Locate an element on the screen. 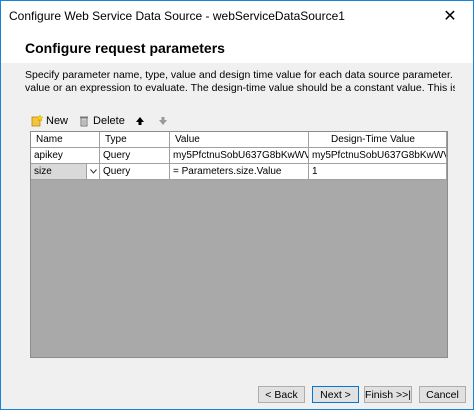 The height and width of the screenshot is (410, 474). cell-name: apikey is located at coordinates (65, 156).